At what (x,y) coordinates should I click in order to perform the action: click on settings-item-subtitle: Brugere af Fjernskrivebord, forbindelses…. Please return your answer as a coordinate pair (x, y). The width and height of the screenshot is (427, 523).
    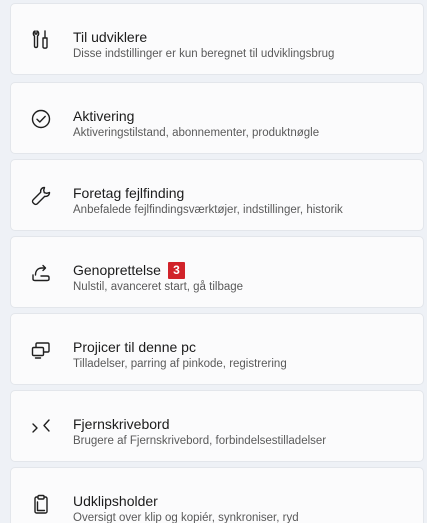
    Looking at the image, I should click on (200, 441).